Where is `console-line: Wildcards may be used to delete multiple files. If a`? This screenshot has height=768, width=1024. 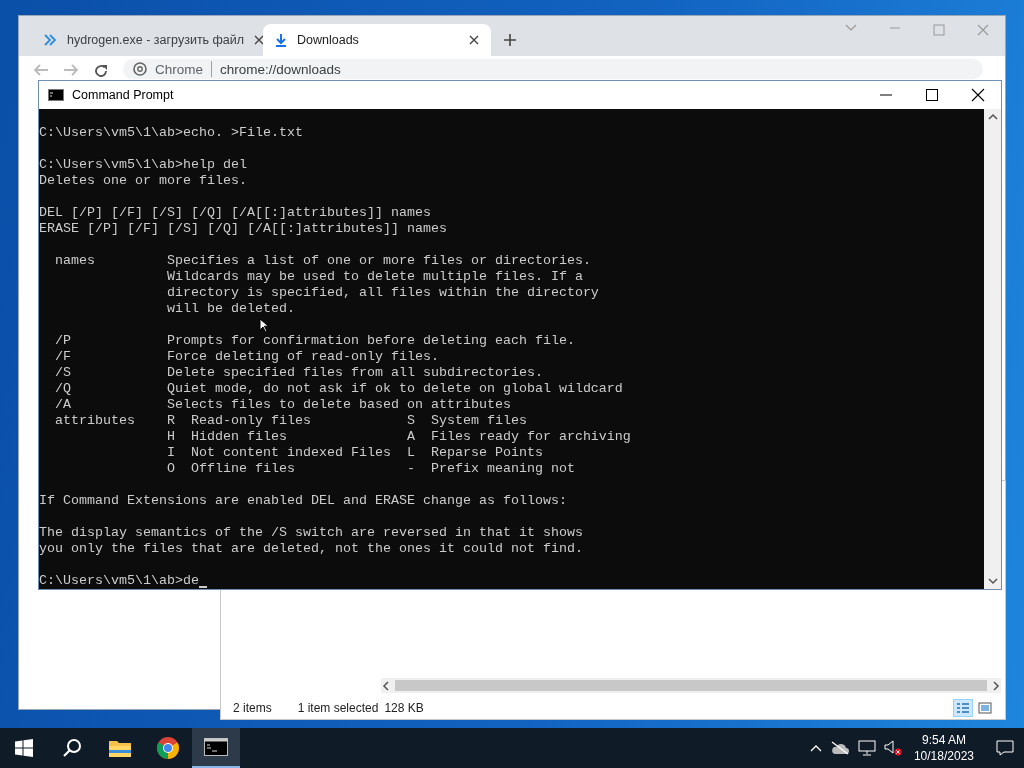 console-line: Wildcards may be used to delete multiple files. If a is located at coordinates (374, 277).